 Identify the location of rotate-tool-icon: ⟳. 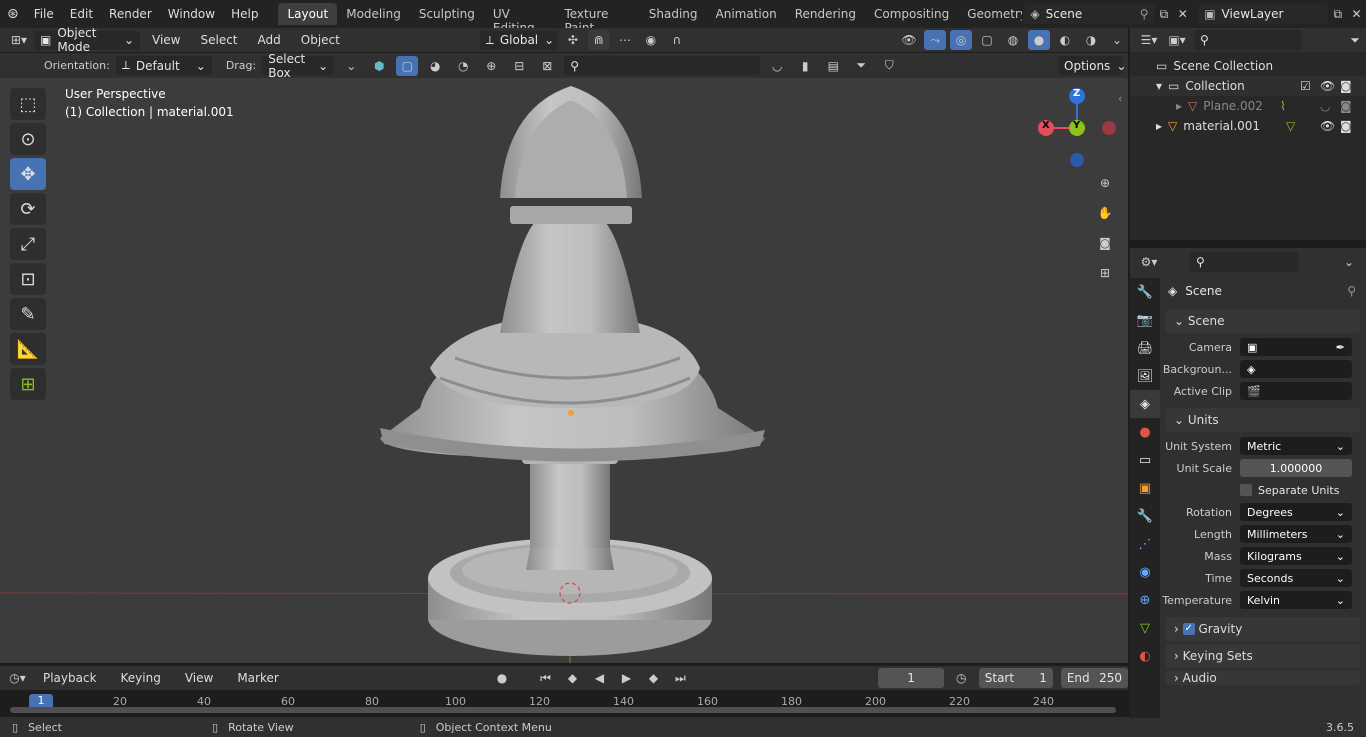
(28, 209).